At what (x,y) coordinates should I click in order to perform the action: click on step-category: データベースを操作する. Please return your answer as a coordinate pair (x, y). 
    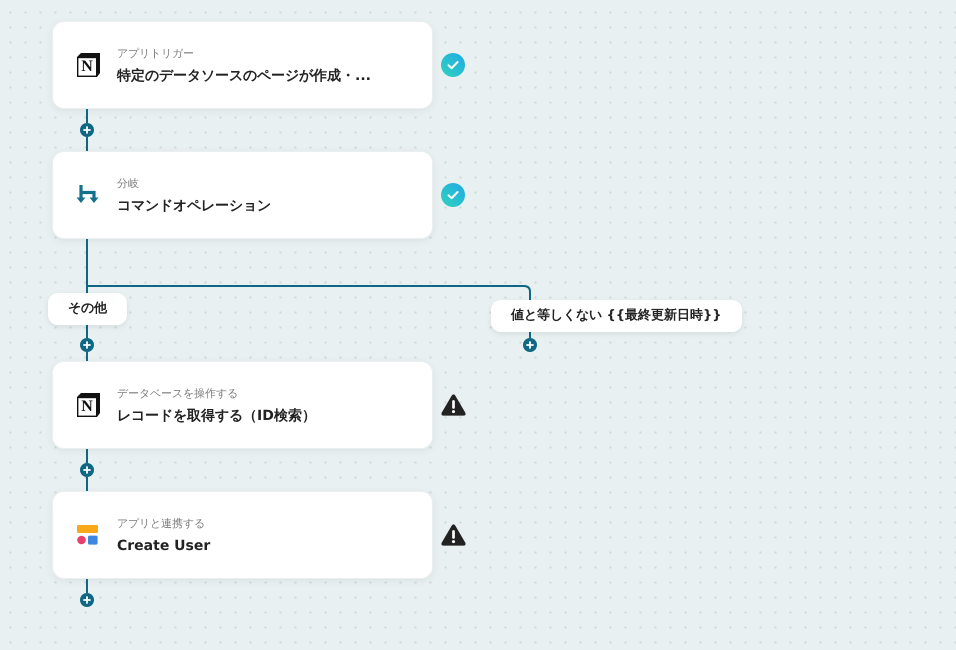
    Looking at the image, I should click on (177, 393).